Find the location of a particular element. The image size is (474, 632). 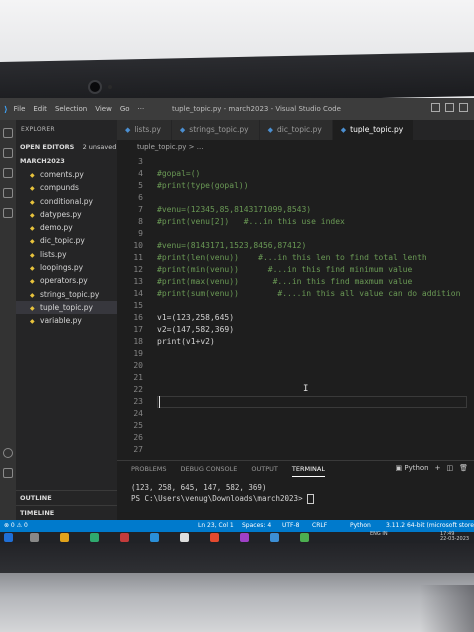

file-name: strings_topic.py is located at coordinates (70, 294).